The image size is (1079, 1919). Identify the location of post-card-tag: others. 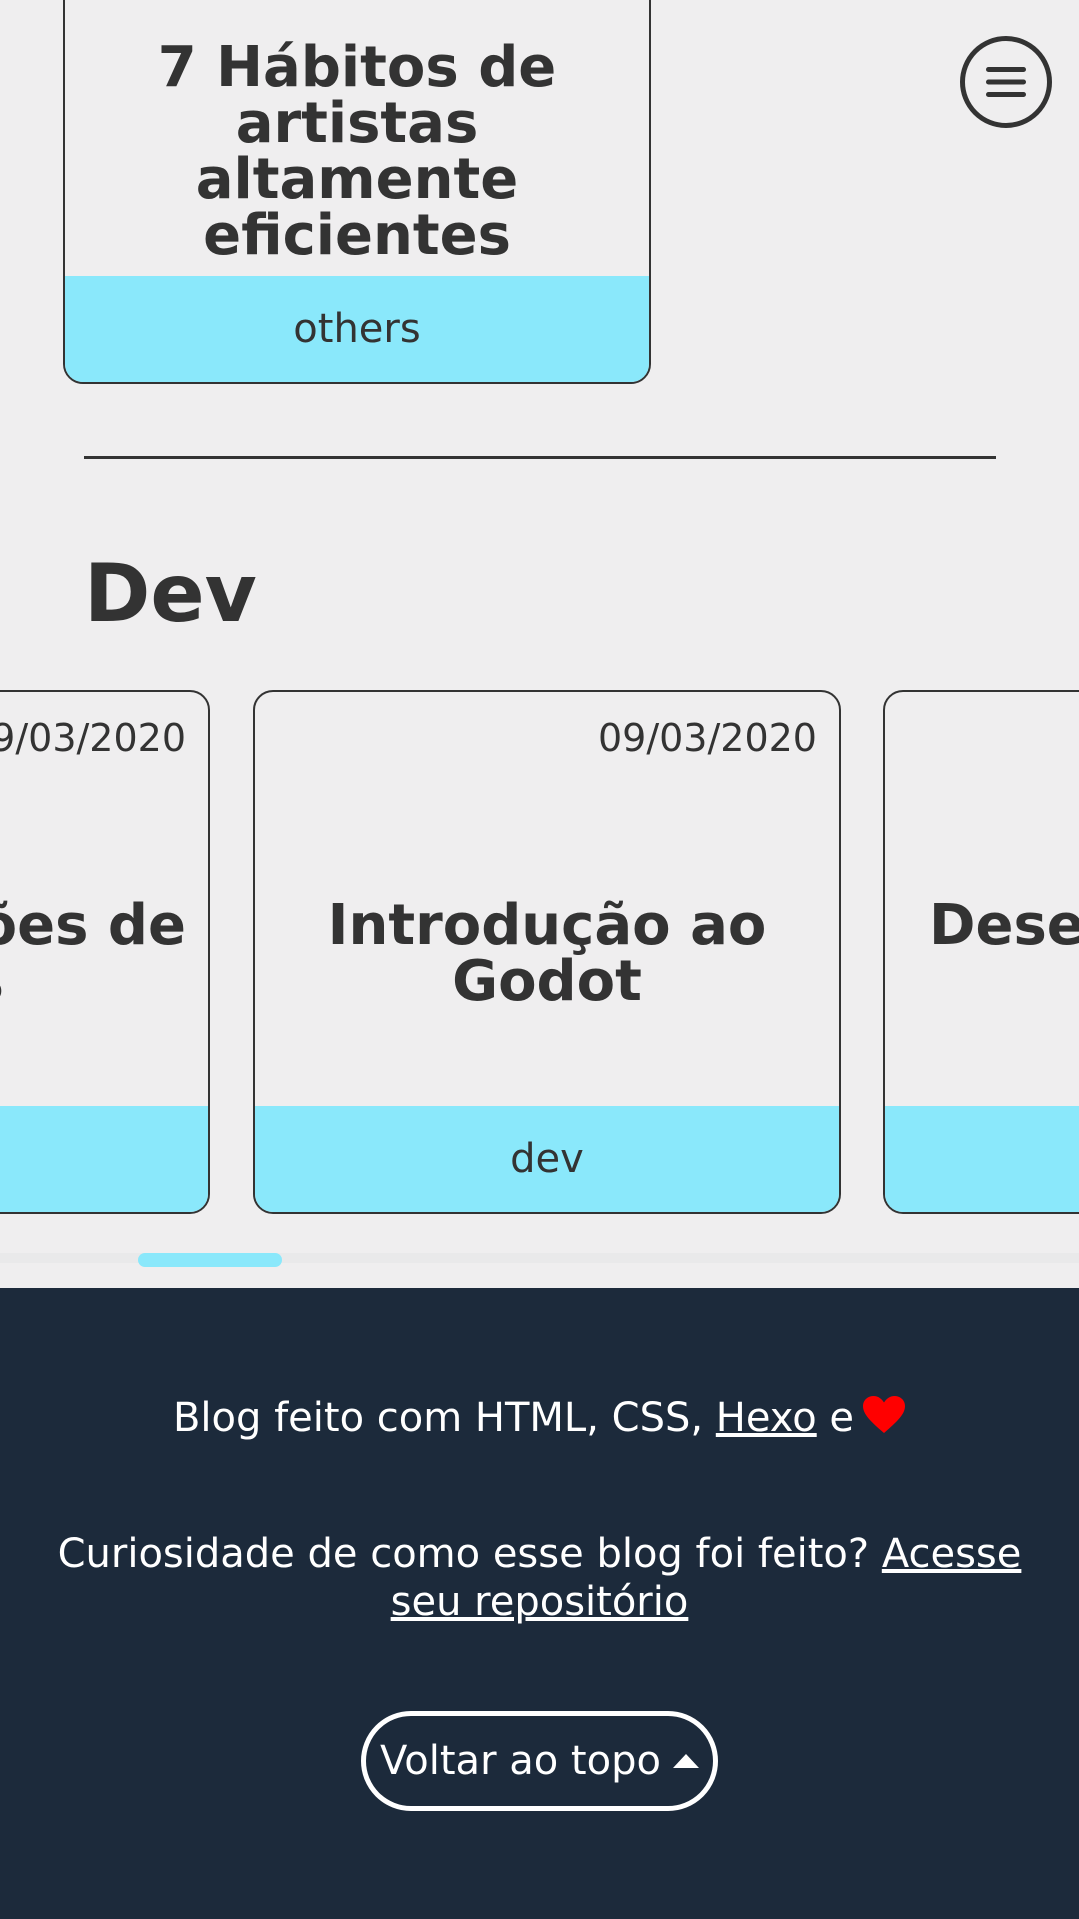
(357, 329).